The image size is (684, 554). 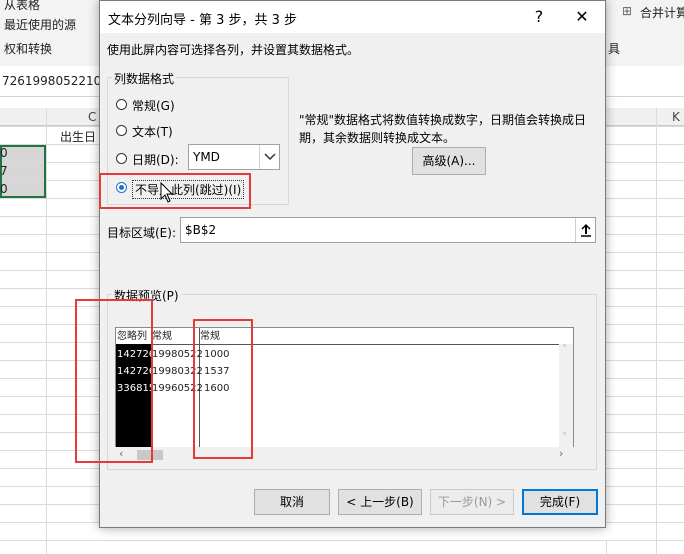 I want to click on format-description: "常规"数据格式将数值转换成数字，日期值会转换成日期，其余数据则转换成文本。, so click(x=443, y=129).